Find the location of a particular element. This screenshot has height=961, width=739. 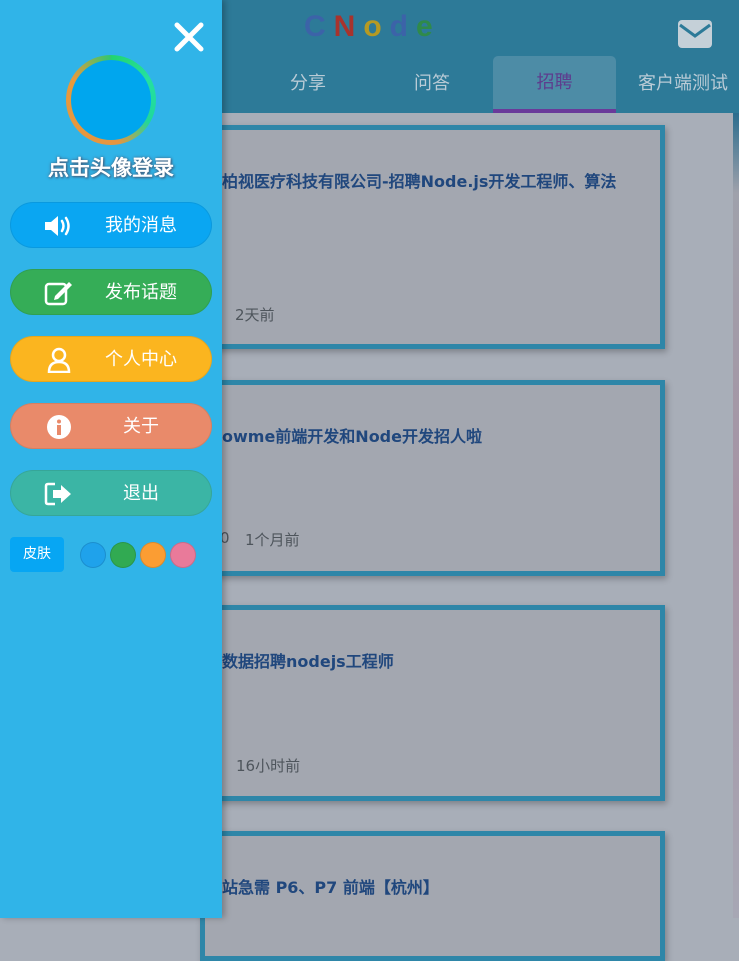

user-icon is located at coordinates (59, 360).